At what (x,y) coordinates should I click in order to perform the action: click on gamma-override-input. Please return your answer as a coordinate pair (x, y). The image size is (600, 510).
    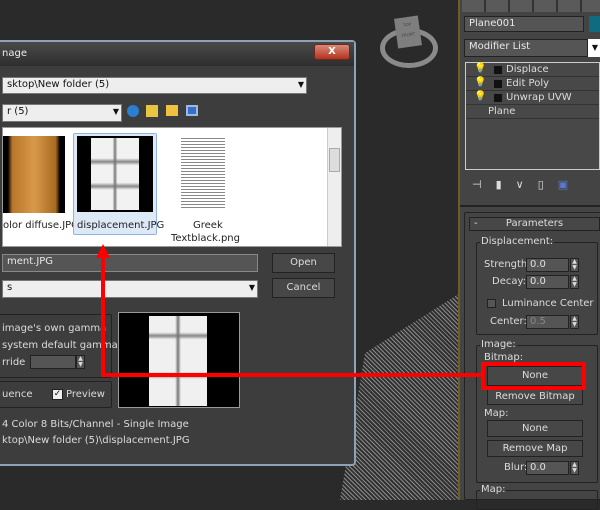
    Looking at the image, I should click on (53, 362).